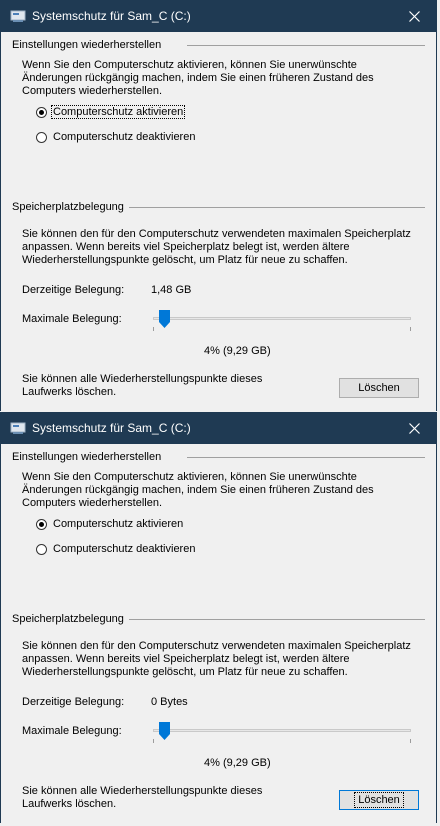  I want to click on current-usage-value: 1,48 GB, so click(171, 290).